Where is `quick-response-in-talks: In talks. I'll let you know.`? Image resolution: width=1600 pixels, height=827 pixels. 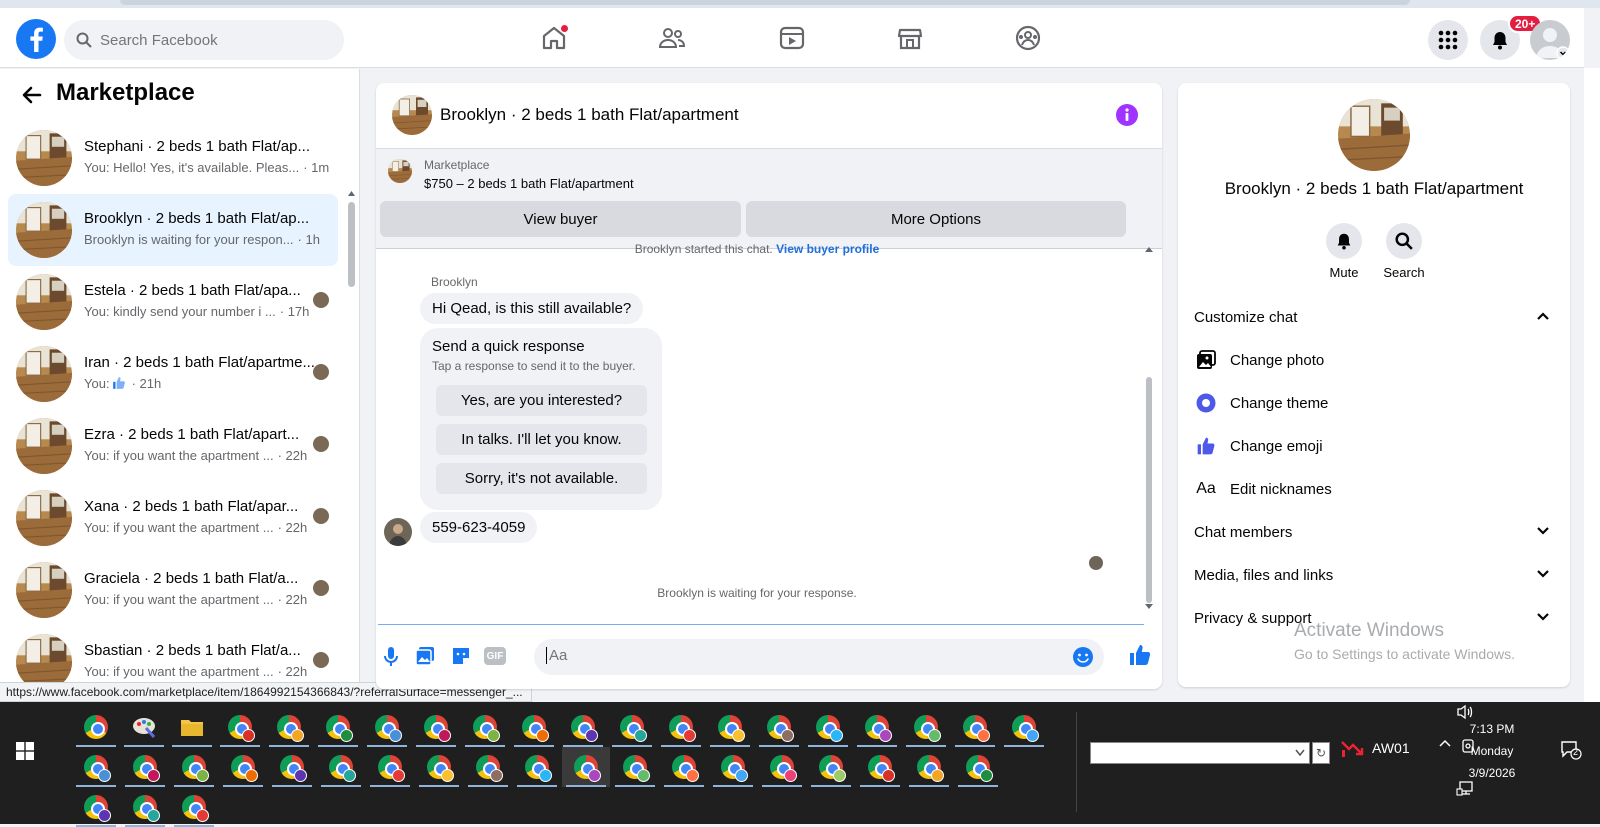 quick-response-in-talks: In talks. I'll let you know. is located at coordinates (541, 439).